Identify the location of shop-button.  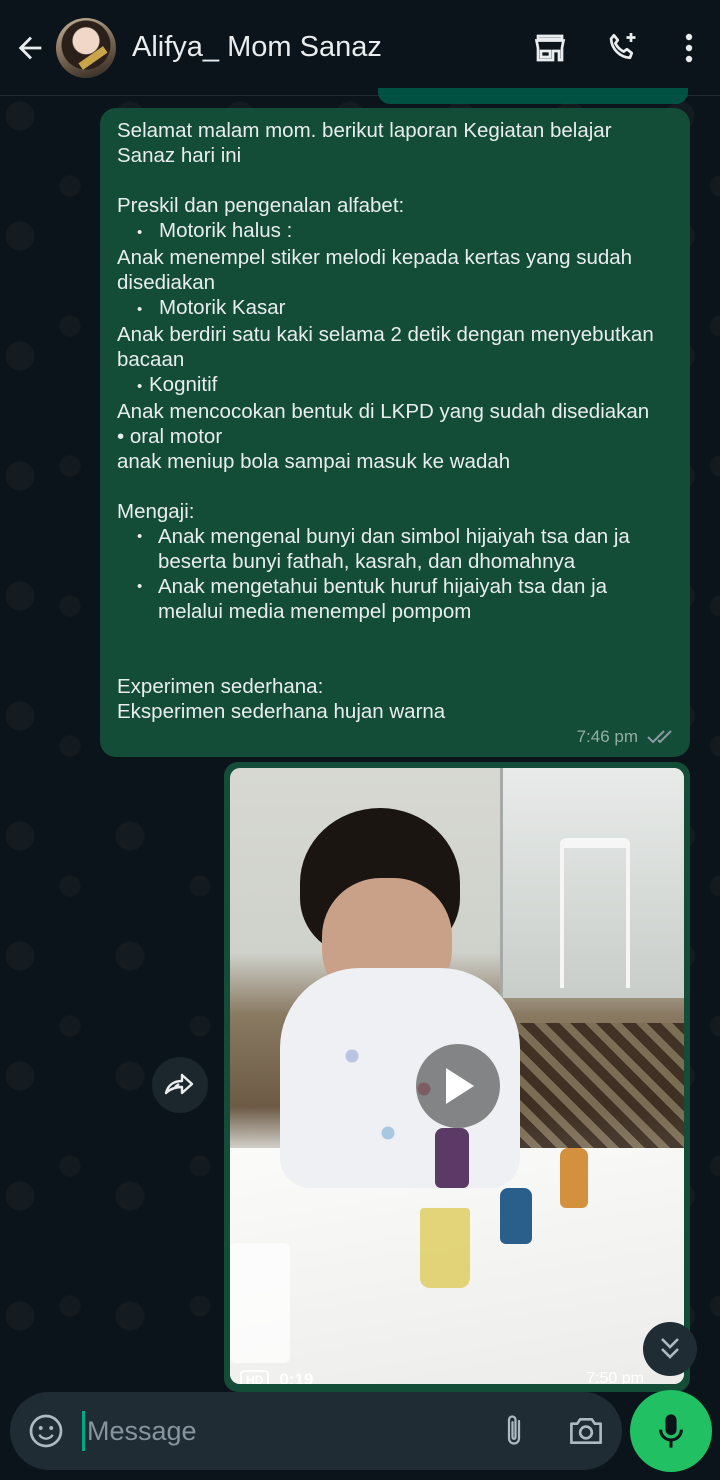
(550, 48).